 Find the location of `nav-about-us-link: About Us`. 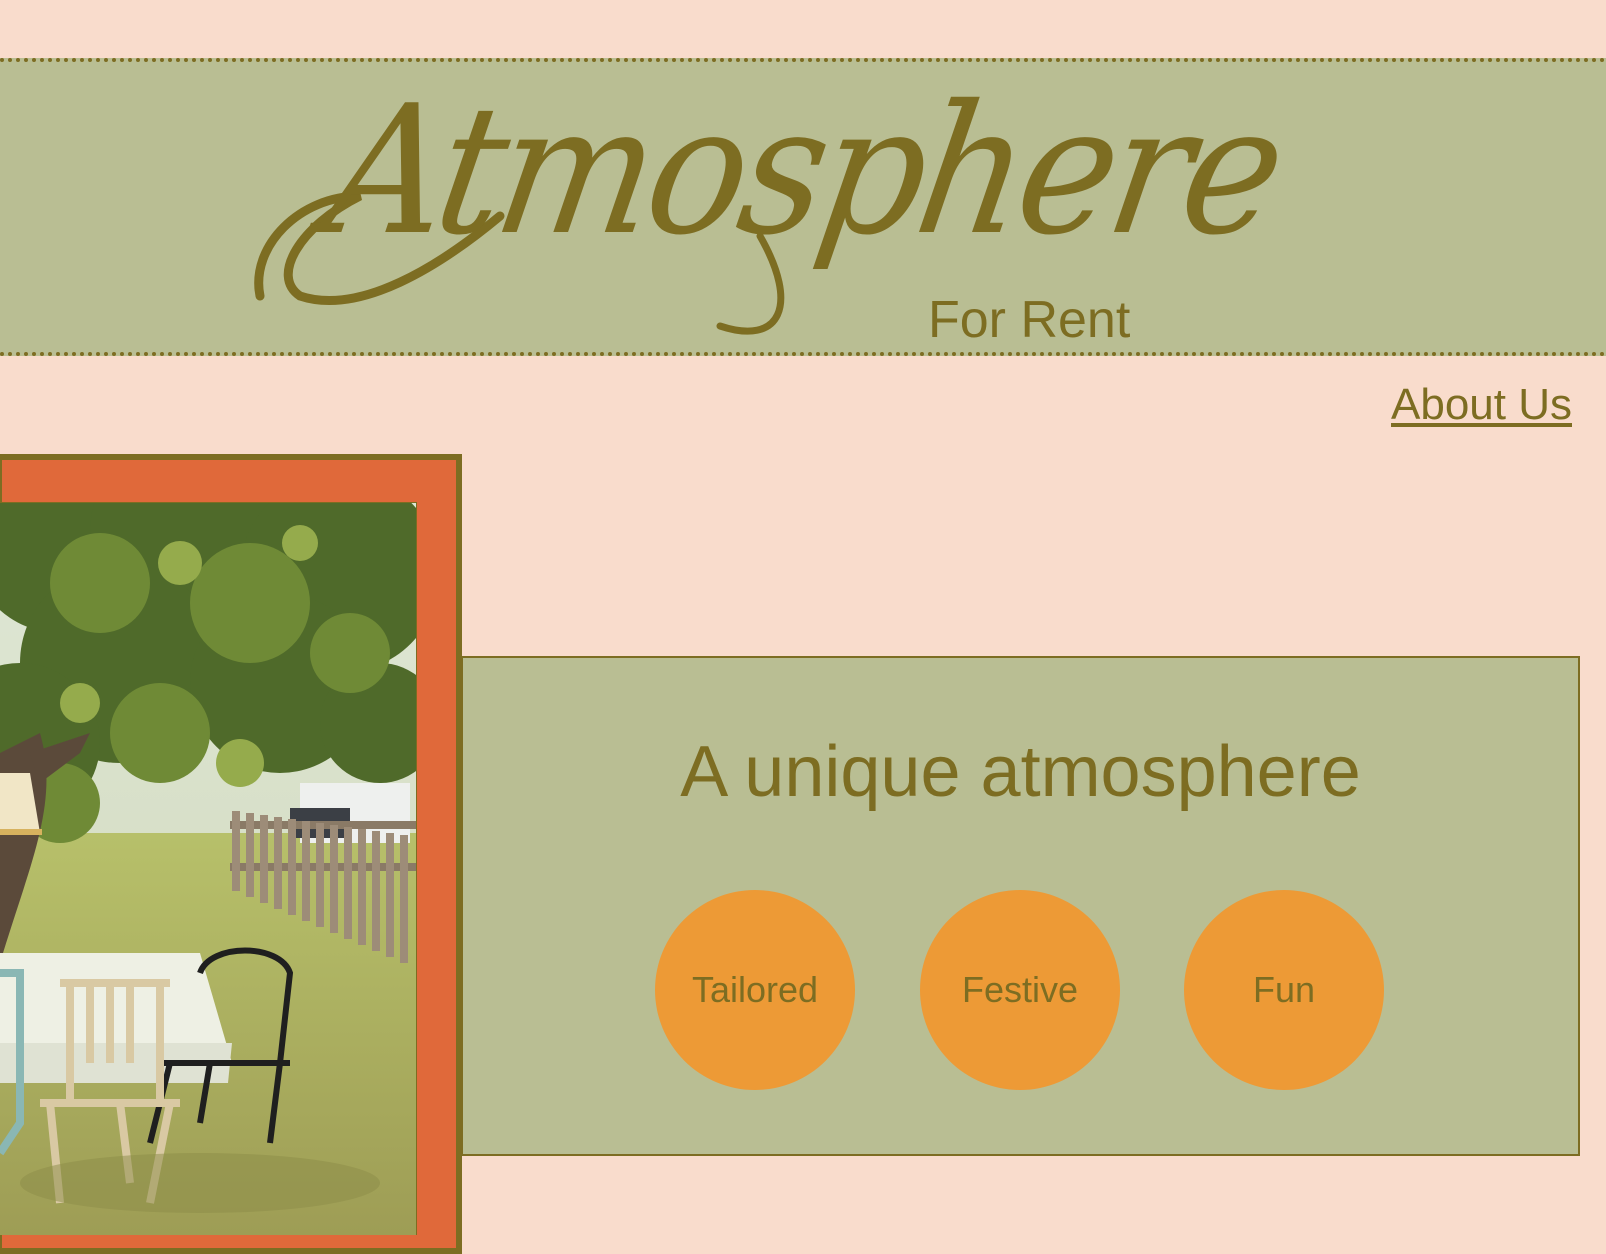

nav-about-us-link: About Us is located at coordinates (1481, 405).